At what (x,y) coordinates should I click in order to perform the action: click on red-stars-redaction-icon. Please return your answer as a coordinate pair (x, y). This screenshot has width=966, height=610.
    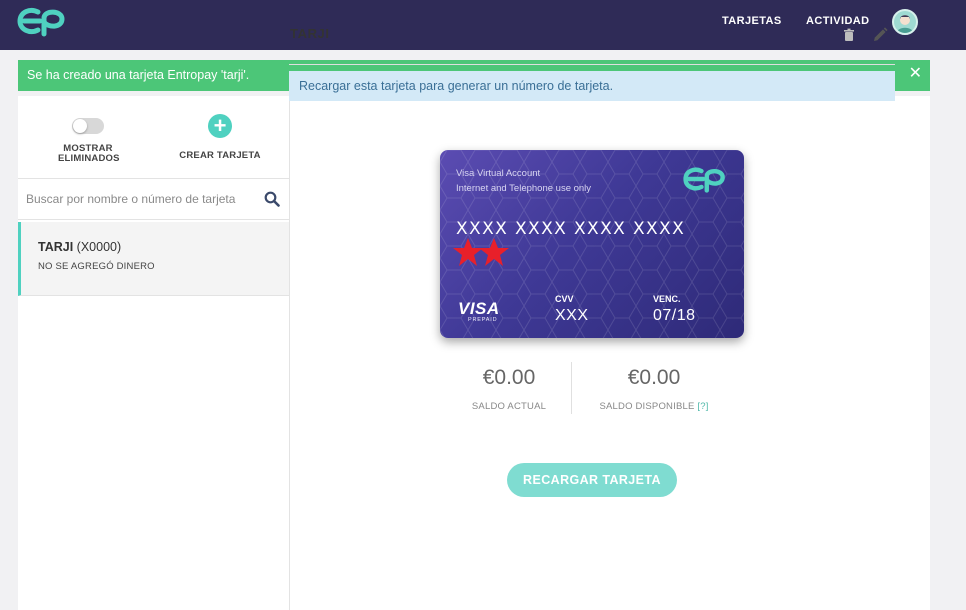
    Looking at the image, I should click on (481, 252).